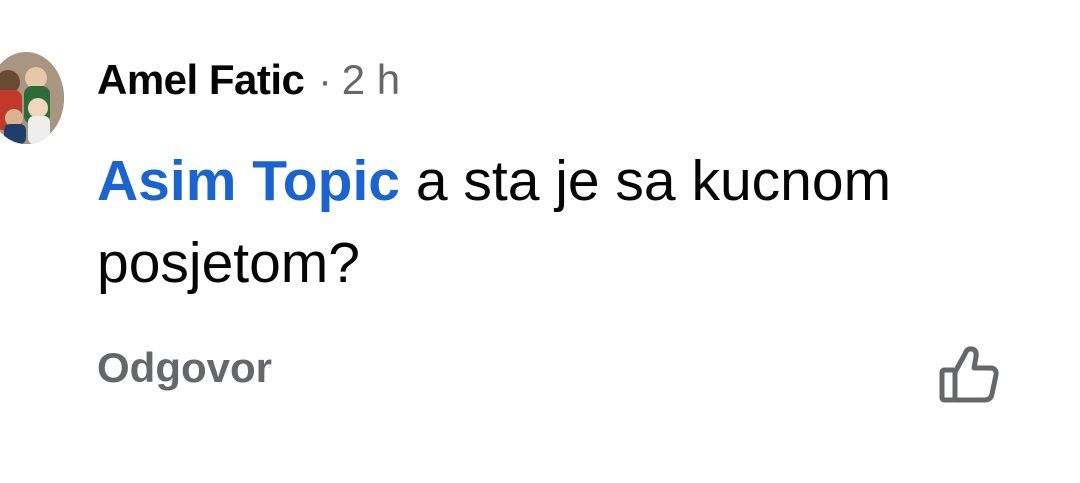  I want to click on comment-header: Amel Fatic · 2 h, so click(248, 81).